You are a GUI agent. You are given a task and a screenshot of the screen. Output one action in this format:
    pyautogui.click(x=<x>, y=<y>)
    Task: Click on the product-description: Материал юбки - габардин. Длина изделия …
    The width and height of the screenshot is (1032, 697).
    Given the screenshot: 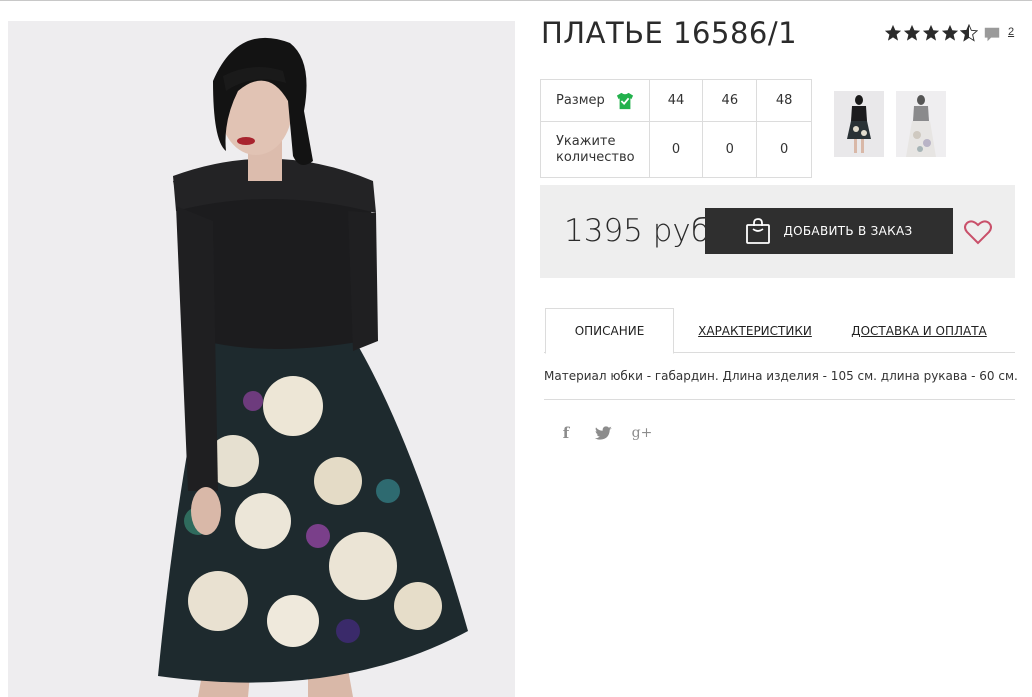 What is the action you would take?
    pyautogui.click(x=781, y=376)
    